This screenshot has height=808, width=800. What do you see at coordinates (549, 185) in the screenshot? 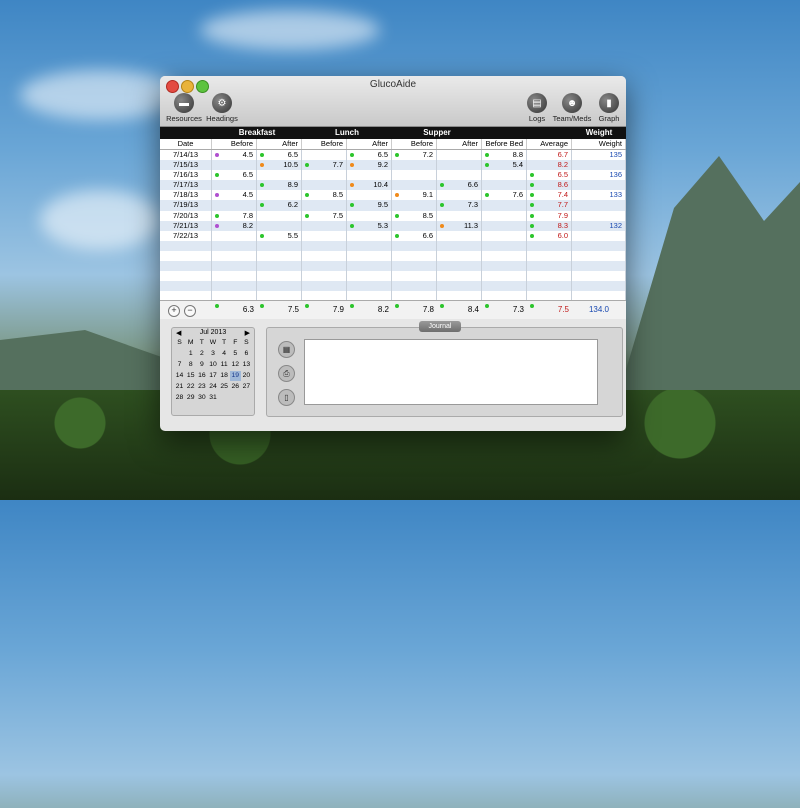
I see `cell-avg: 8.6` at bounding box center [549, 185].